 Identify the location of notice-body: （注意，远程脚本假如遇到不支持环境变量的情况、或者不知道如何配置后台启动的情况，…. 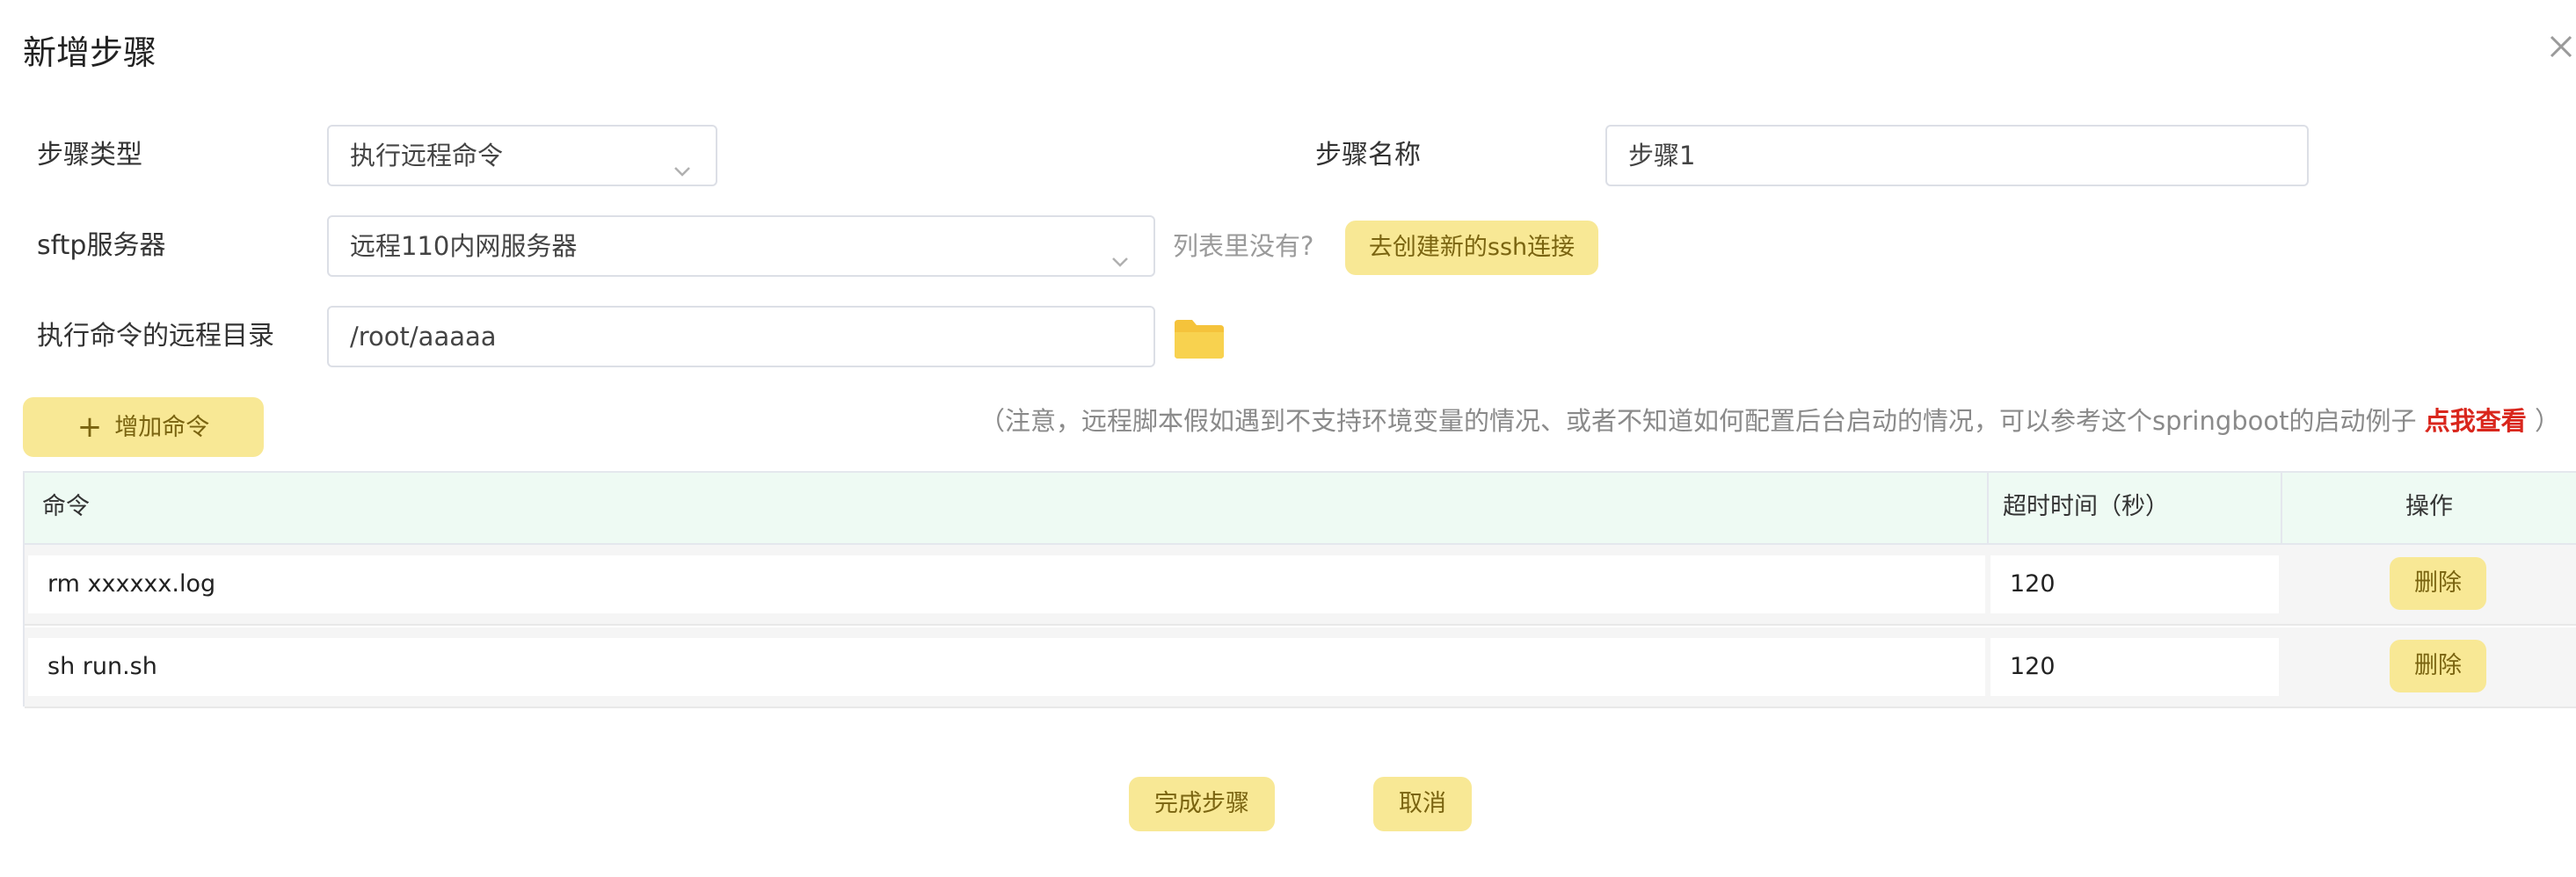
(1698, 421).